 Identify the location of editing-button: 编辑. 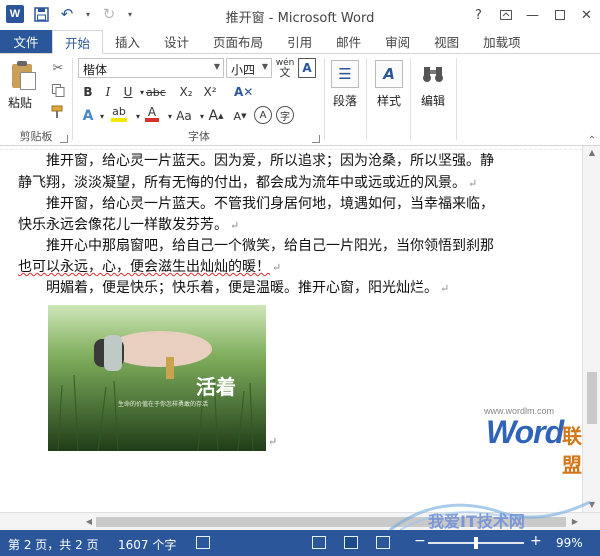
(433, 84).